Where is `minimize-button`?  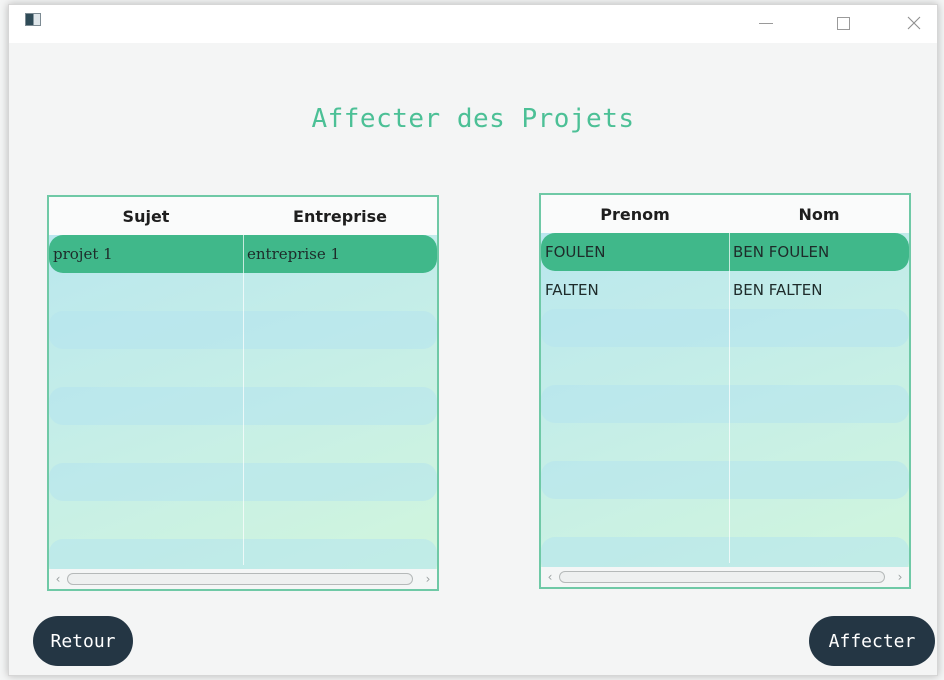
minimize-button is located at coordinates (766, 23).